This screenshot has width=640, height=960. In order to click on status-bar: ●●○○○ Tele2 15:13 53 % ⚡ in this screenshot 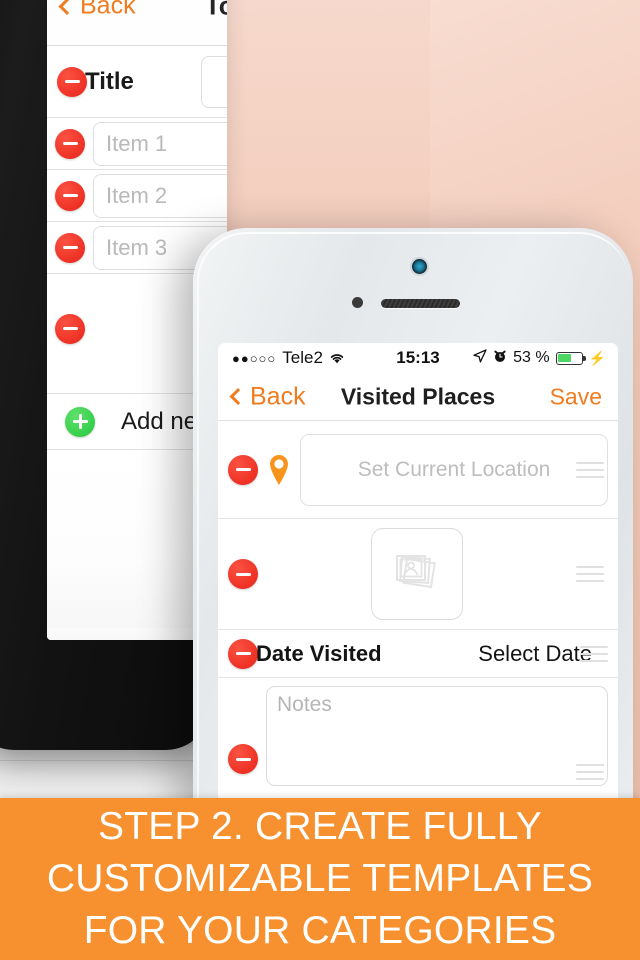, I will do `click(418, 358)`.